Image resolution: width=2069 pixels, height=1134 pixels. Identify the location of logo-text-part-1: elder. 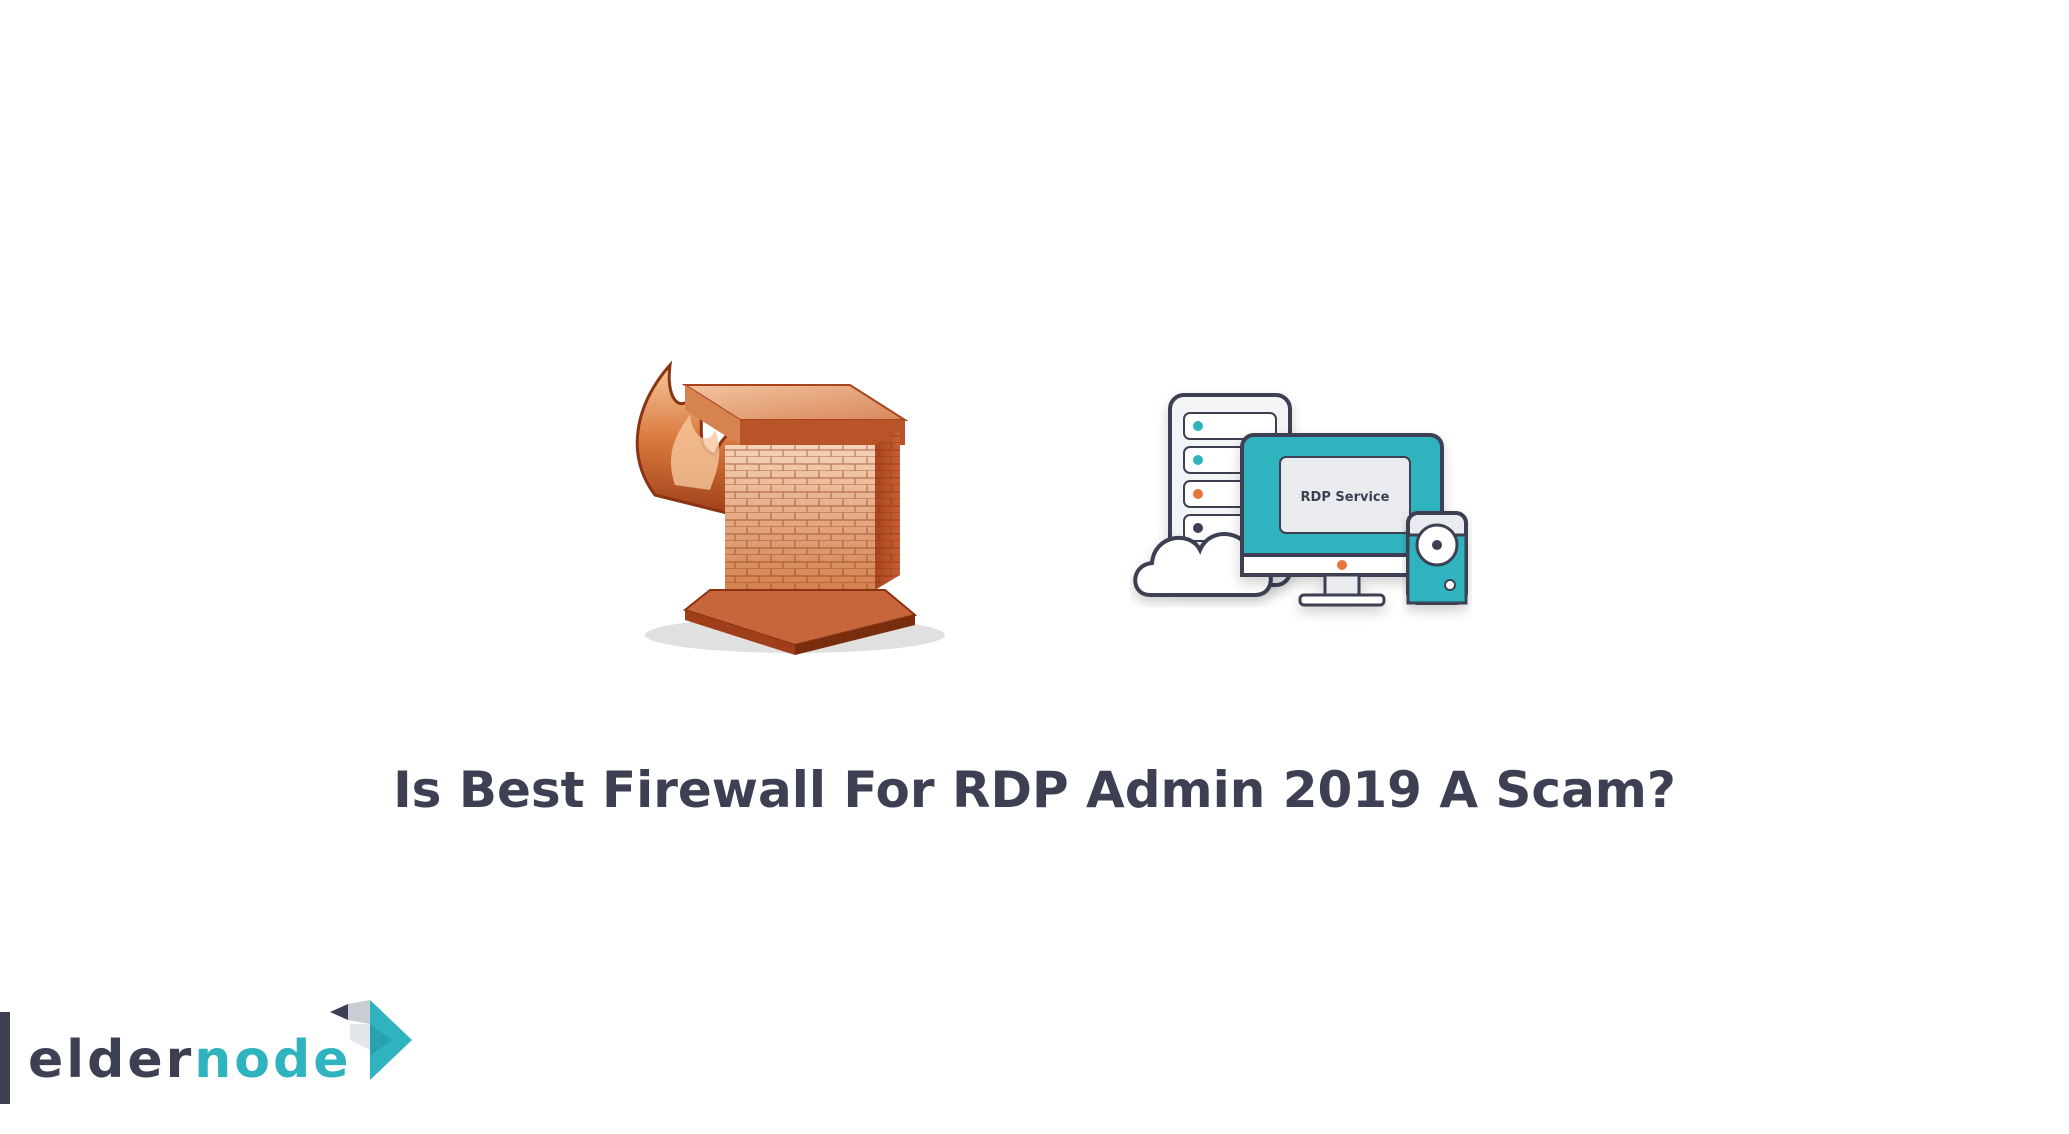
(111, 1060).